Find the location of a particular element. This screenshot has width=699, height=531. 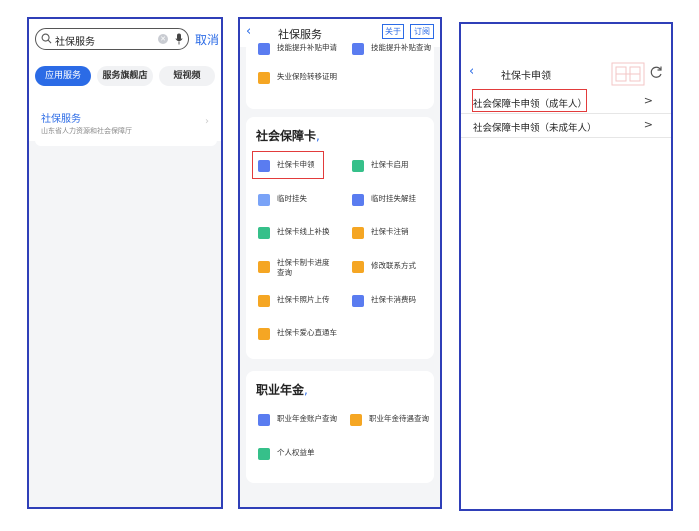

service-item-annuity-benefit: 职业年金待遇查询 is located at coordinates (392, 421).